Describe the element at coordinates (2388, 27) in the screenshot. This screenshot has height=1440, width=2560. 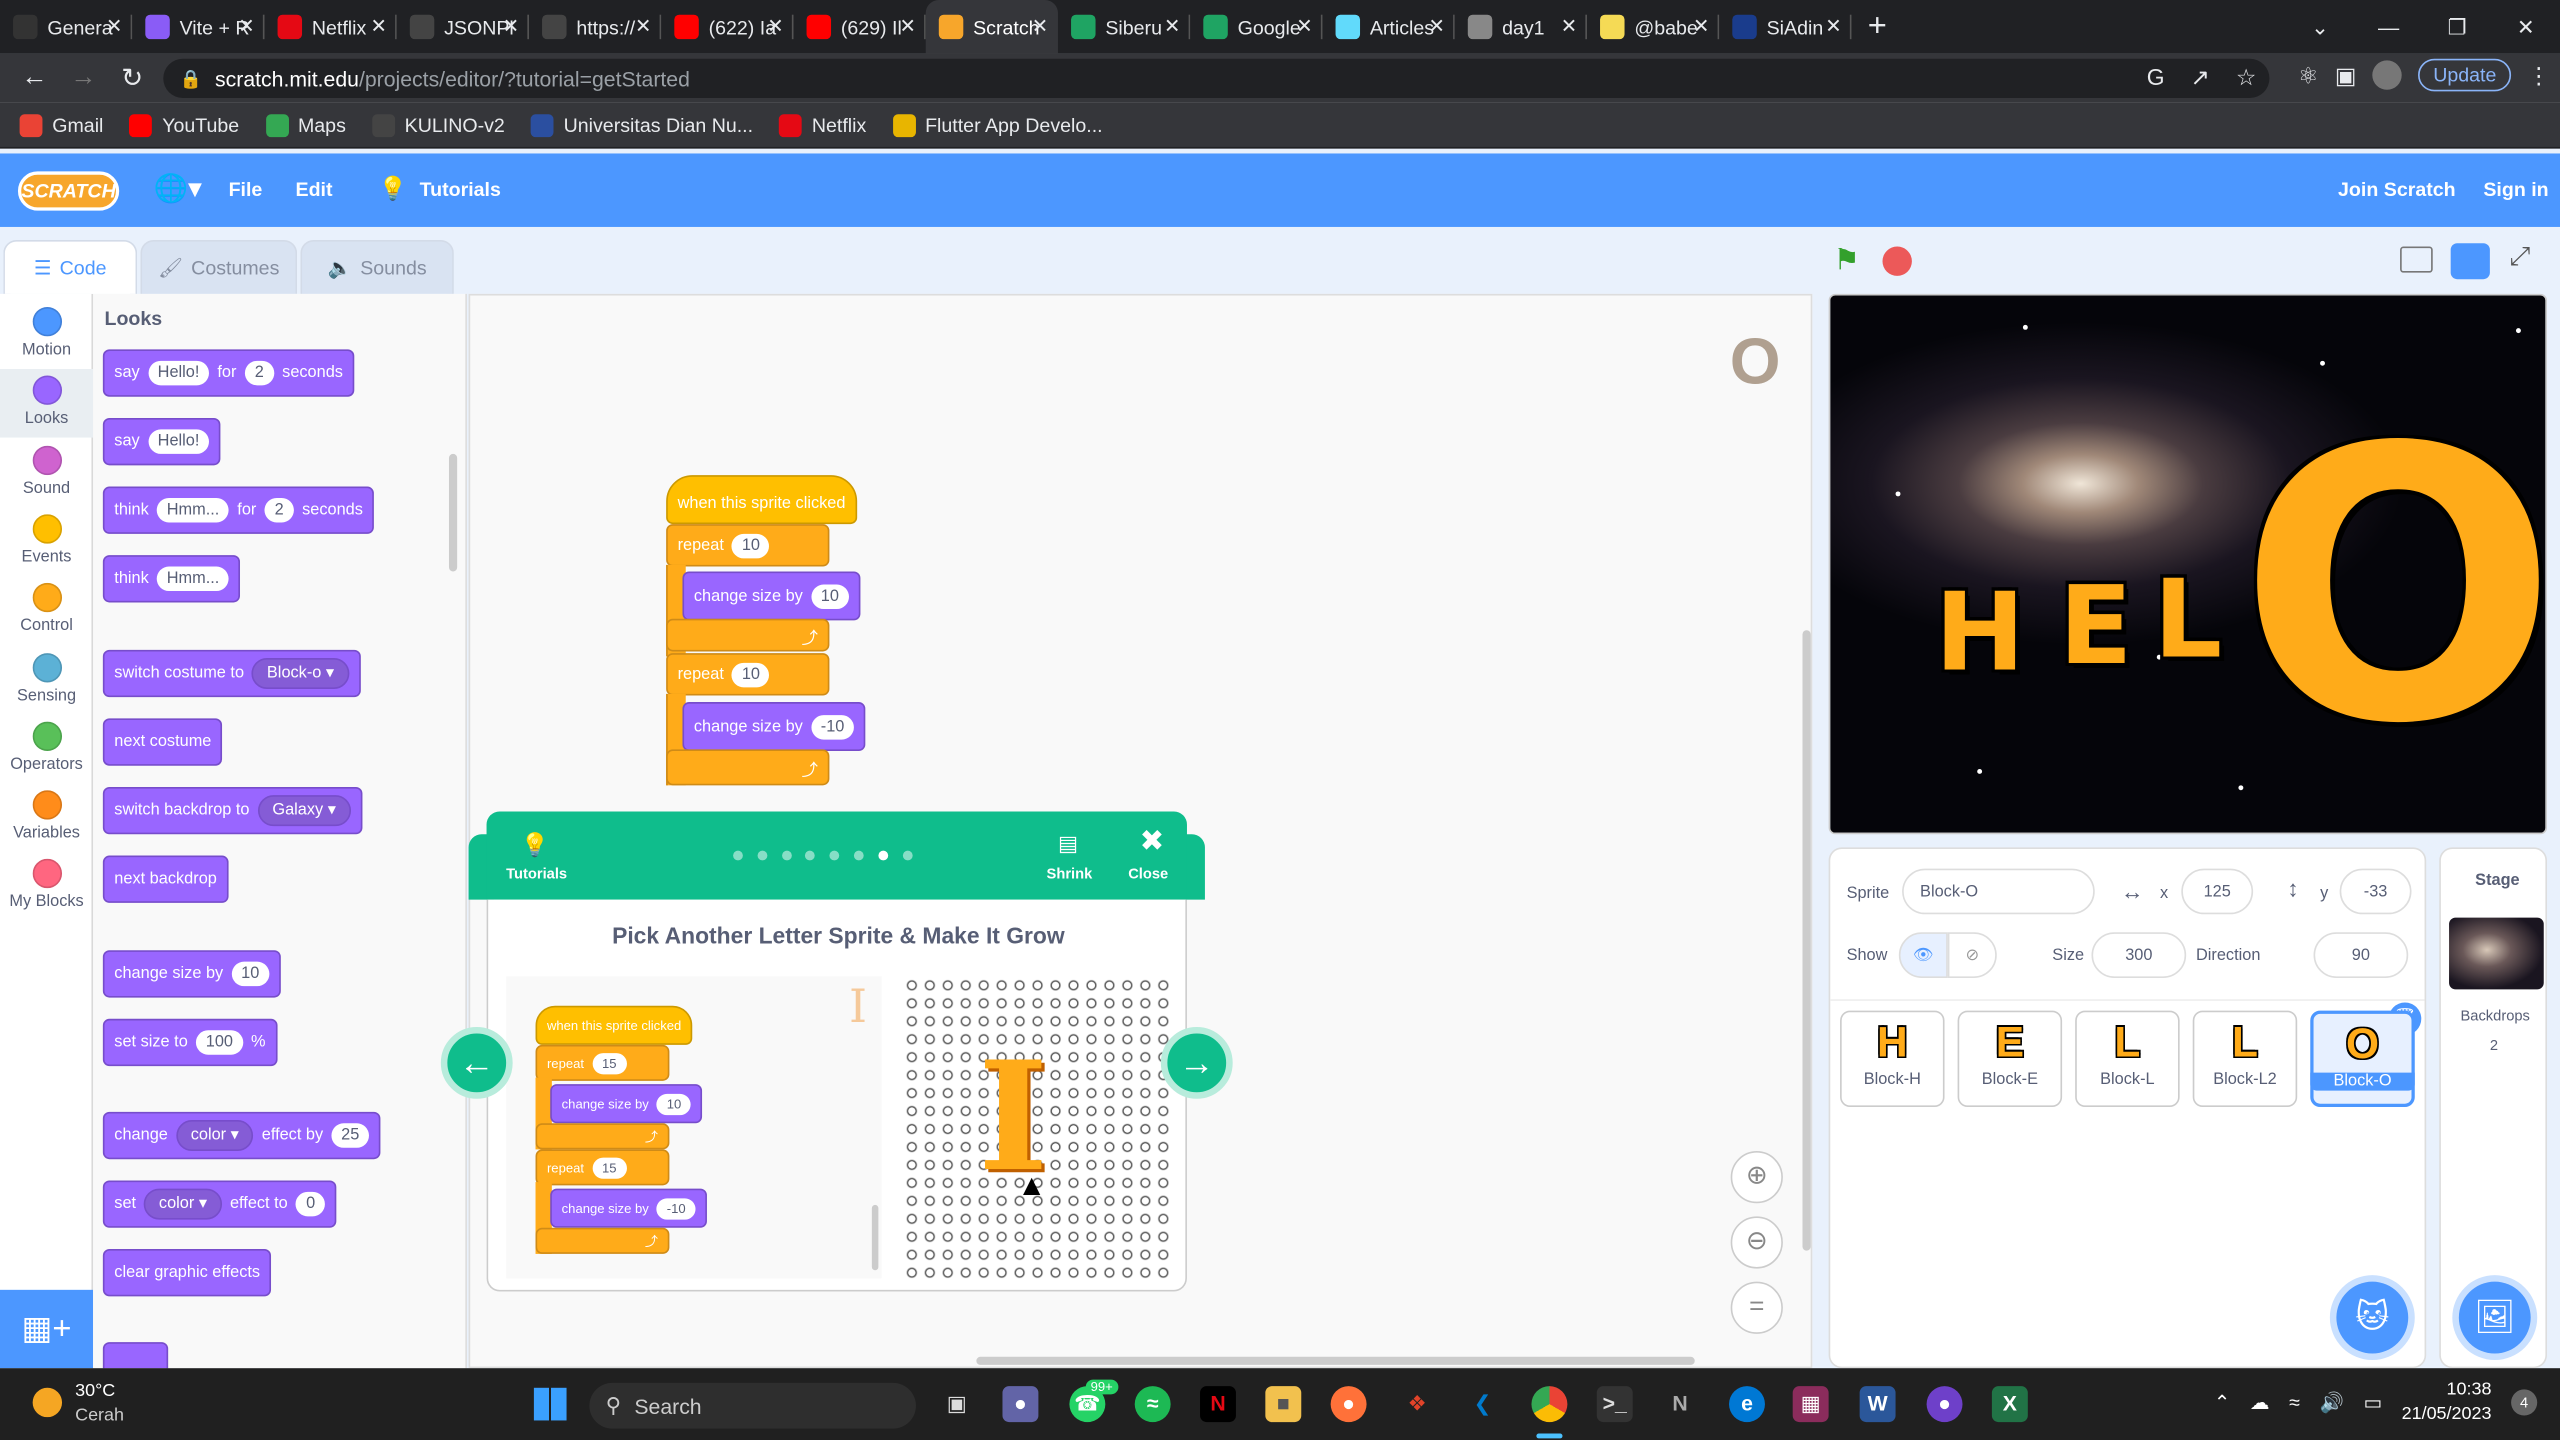
I see `minimize-icon: —` at that location.